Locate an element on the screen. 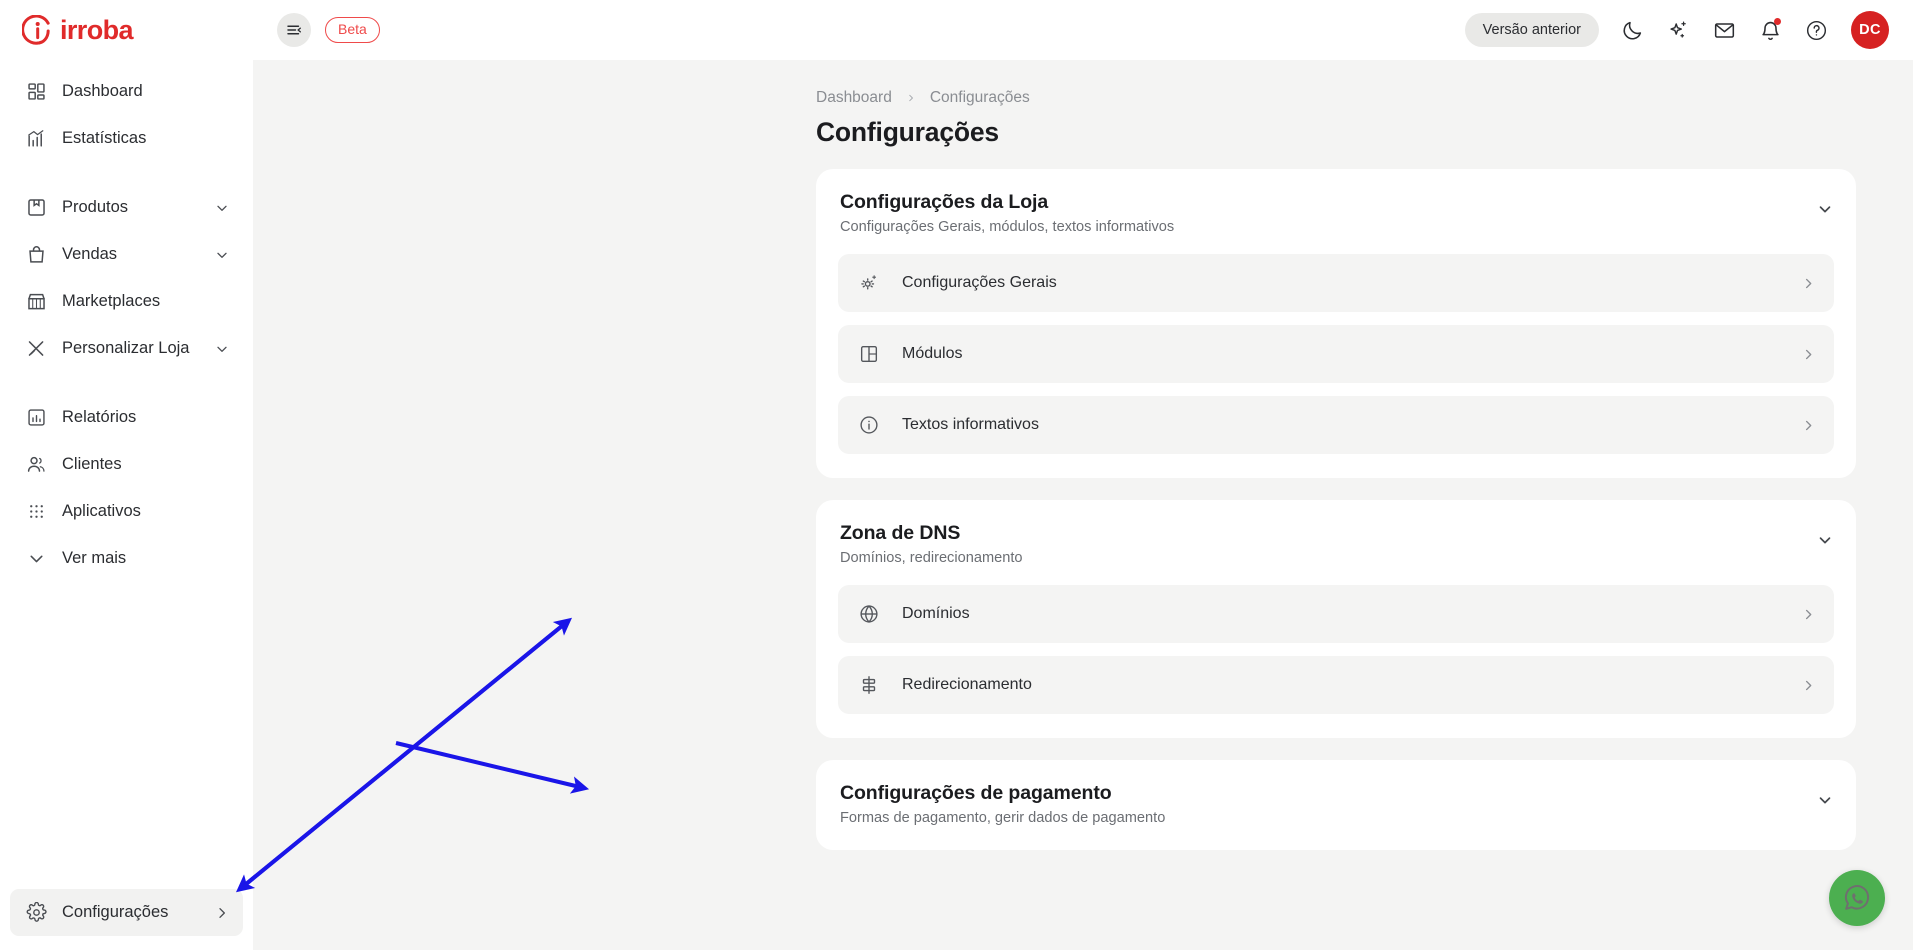 This screenshot has width=1913, height=950. sidebar-footer: Configurações is located at coordinates (126, 912).